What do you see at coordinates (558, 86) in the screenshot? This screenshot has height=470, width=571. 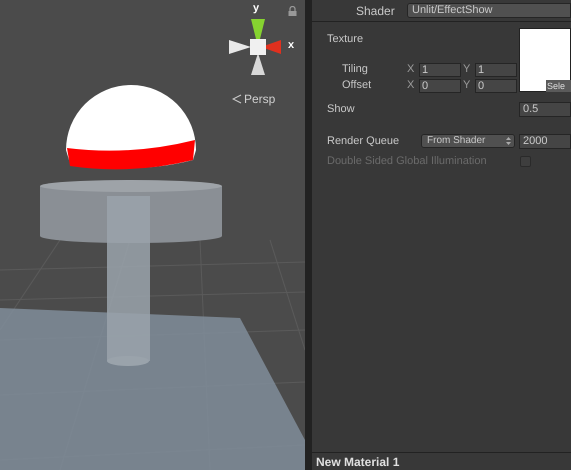 I see `select-button: Sele` at bounding box center [558, 86].